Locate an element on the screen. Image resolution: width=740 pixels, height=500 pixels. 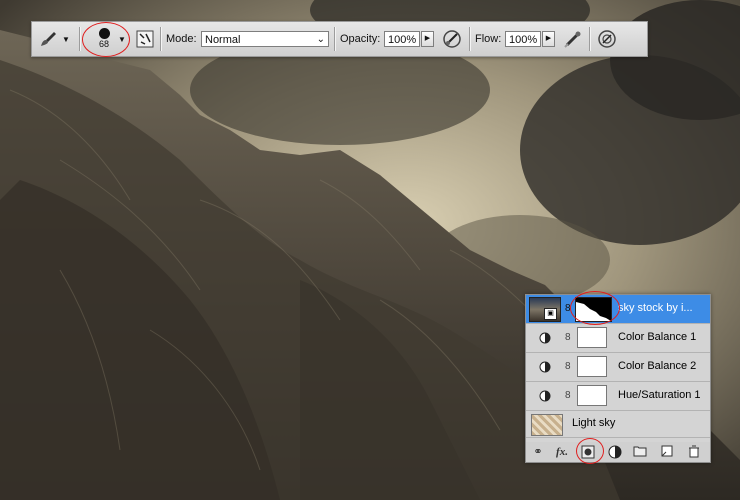
brush-tool-icon is located at coordinates (50, 39).